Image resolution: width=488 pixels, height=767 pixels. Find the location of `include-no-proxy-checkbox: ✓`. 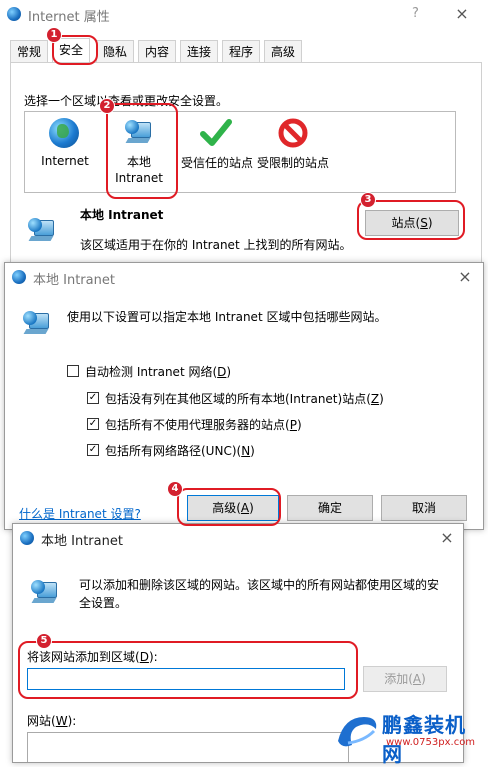

include-no-proxy-checkbox: ✓ is located at coordinates (93, 424).